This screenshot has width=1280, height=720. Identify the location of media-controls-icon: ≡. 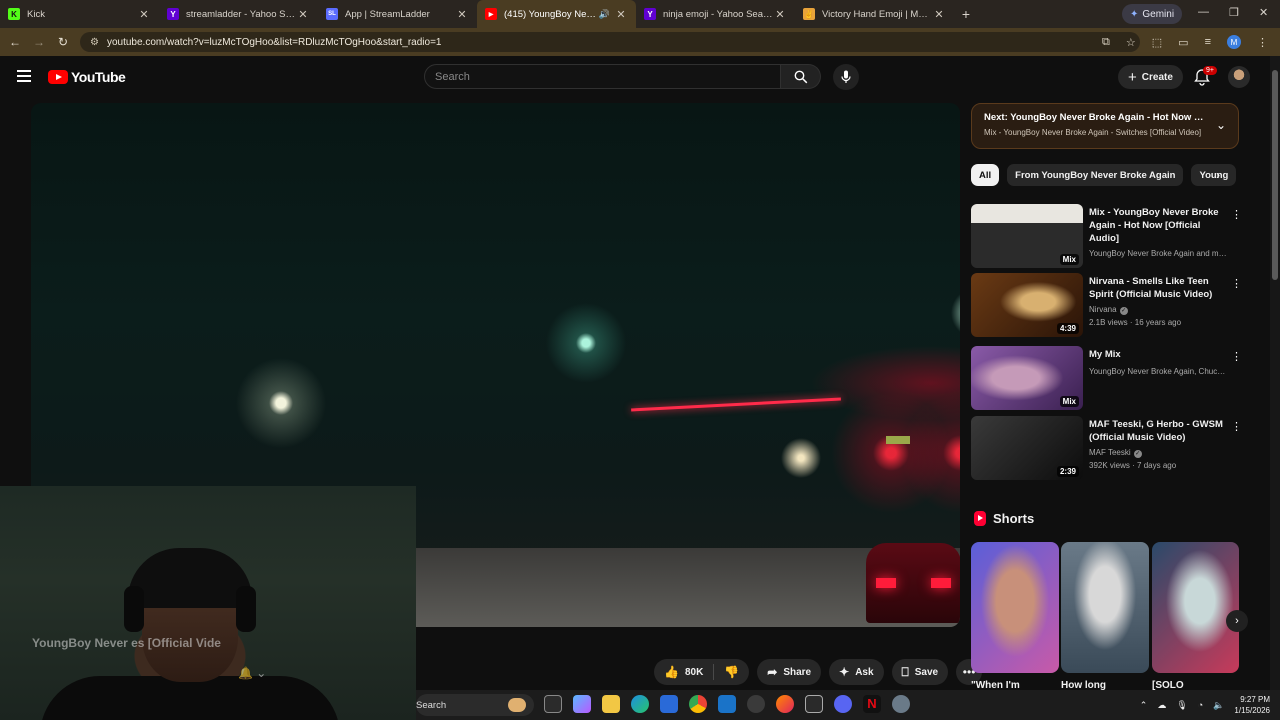
(1208, 42).